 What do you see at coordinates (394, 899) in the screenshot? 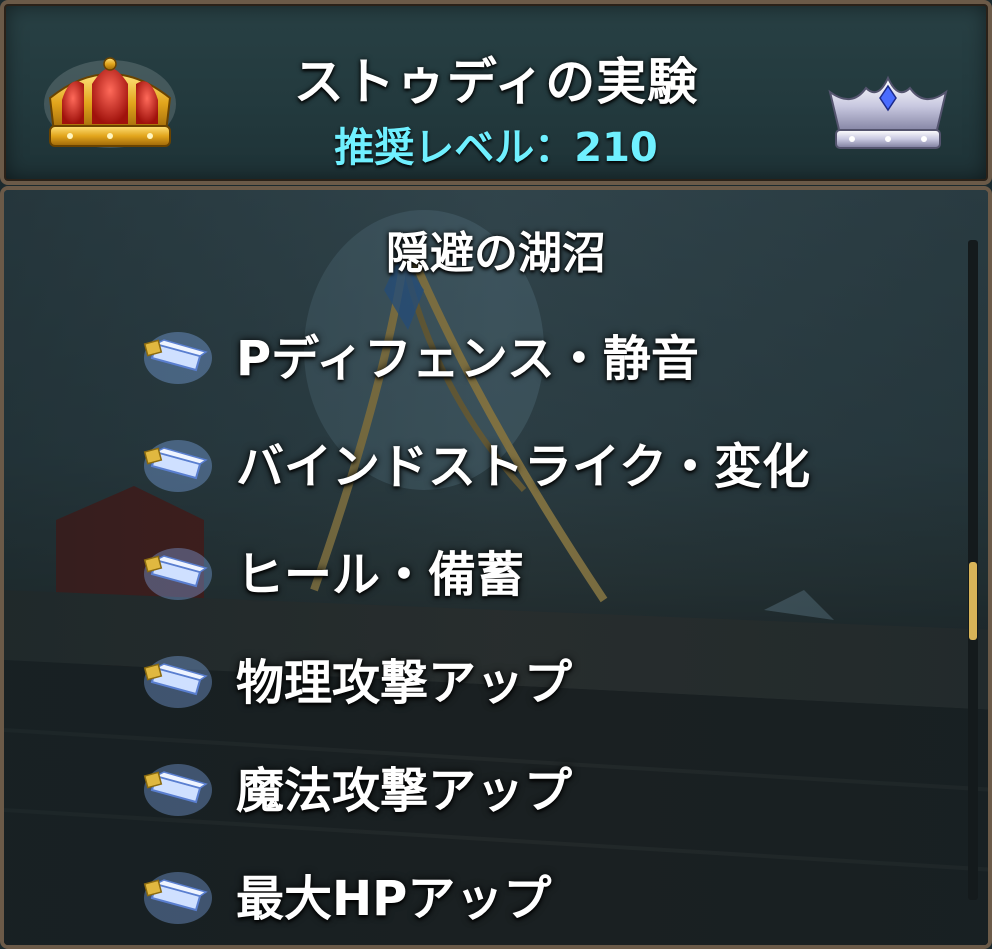
I see `skill-label: 最大HPアップ` at bounding box center [394, 899].